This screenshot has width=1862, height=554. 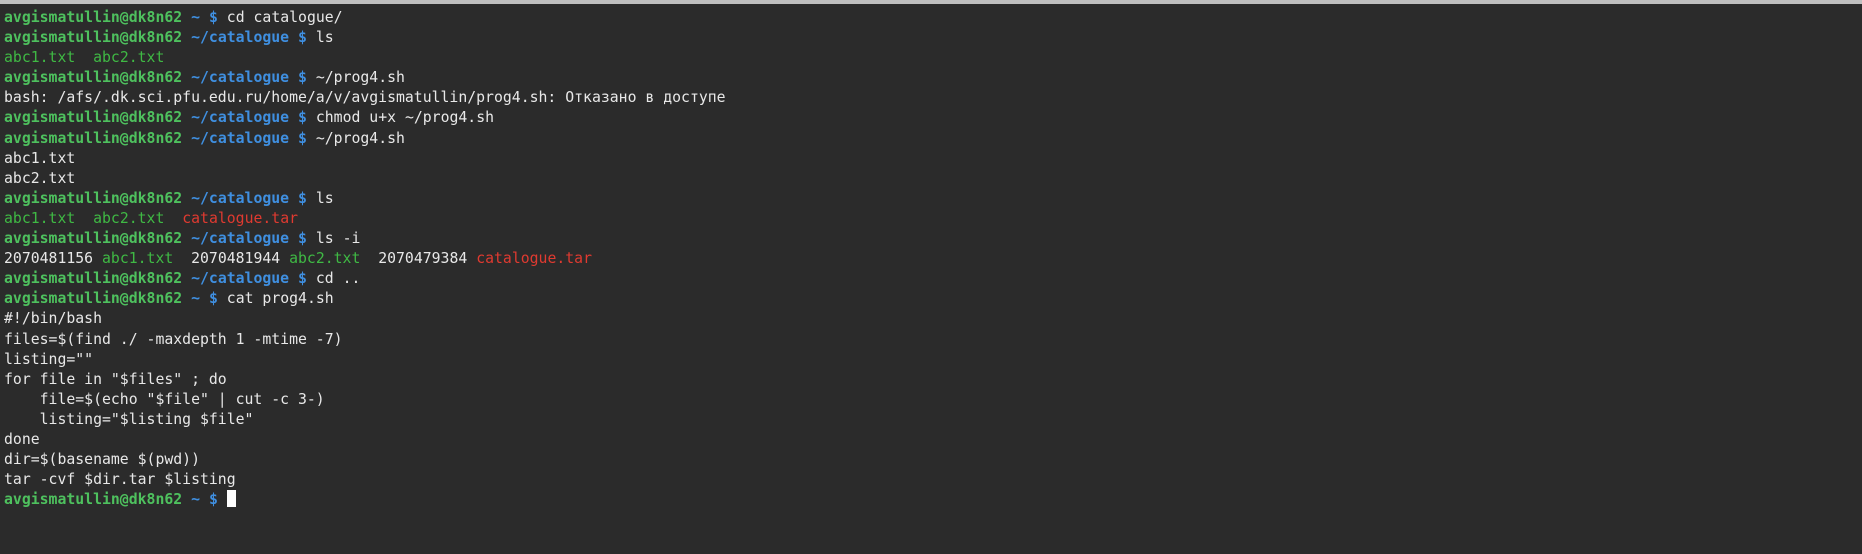 I want to click on output-text: #!/bin/bash, so click(x=53, y=319).